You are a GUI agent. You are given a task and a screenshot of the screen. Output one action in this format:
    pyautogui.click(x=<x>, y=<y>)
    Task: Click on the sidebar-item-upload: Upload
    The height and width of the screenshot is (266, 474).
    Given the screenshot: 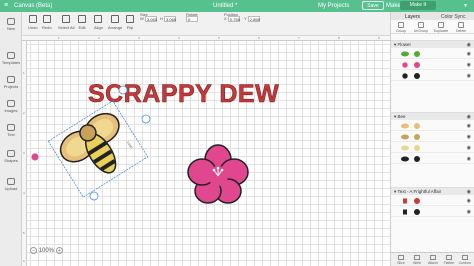 What is the action you would take?
    pyautogui.click(x=11, y=184)
    